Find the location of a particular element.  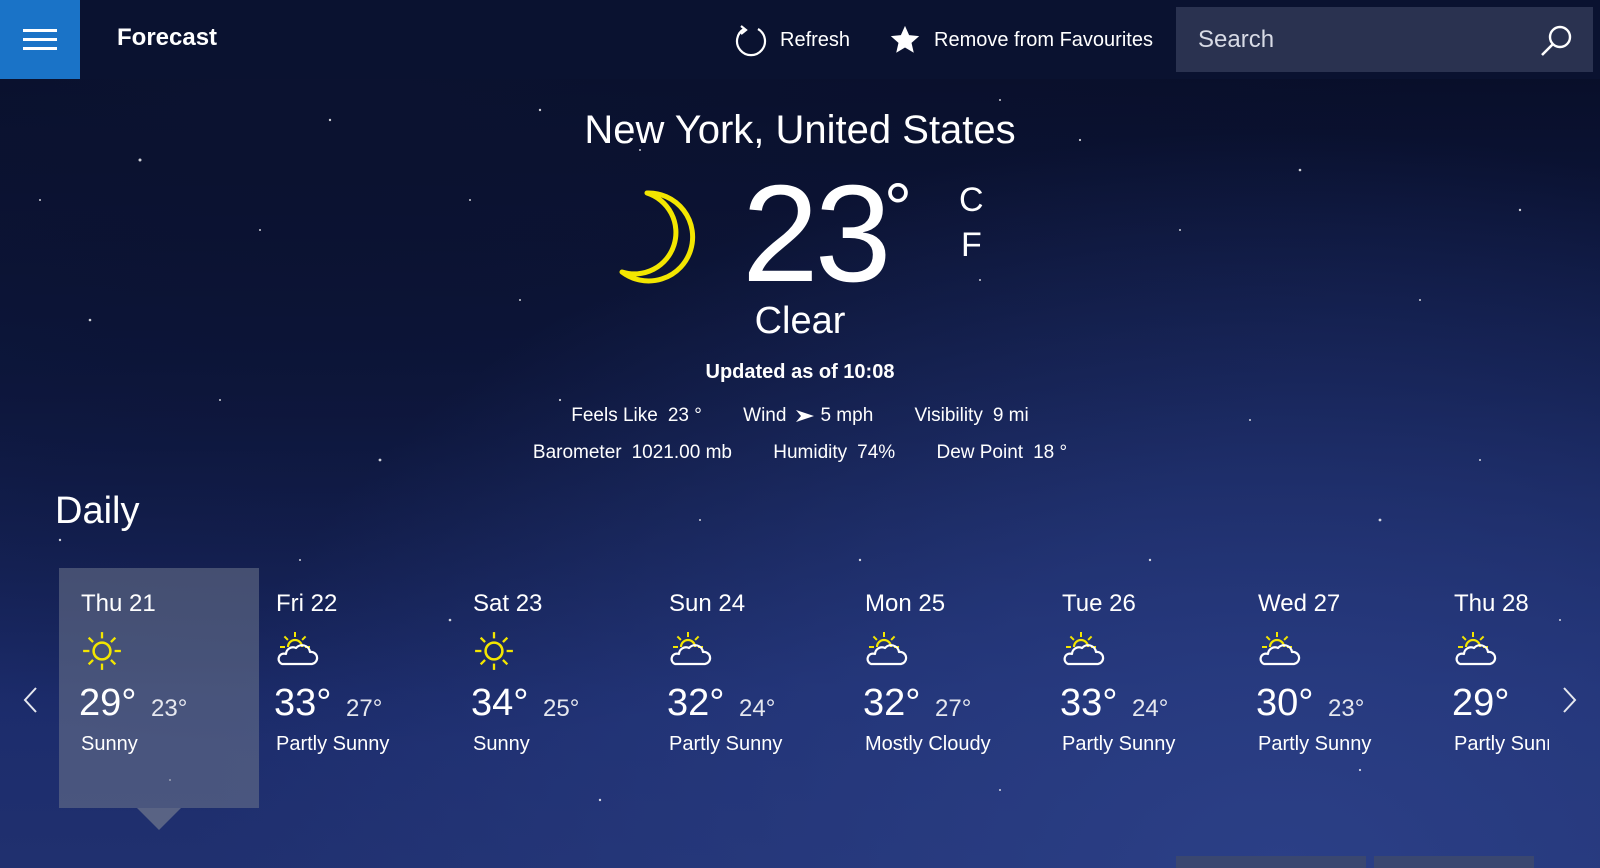

scroll-right-button is located at coordinates (1570, 704).